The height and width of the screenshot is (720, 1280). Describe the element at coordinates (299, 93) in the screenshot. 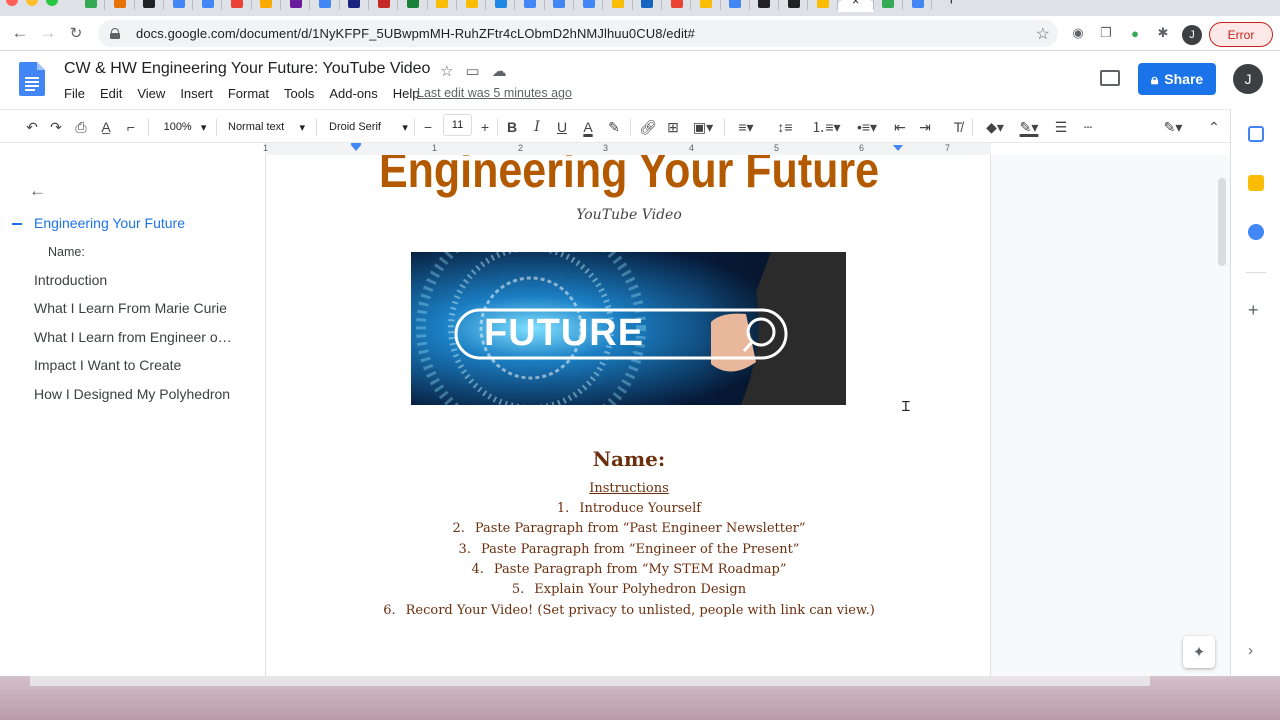

I see `menu-tools: Tools` at that location.